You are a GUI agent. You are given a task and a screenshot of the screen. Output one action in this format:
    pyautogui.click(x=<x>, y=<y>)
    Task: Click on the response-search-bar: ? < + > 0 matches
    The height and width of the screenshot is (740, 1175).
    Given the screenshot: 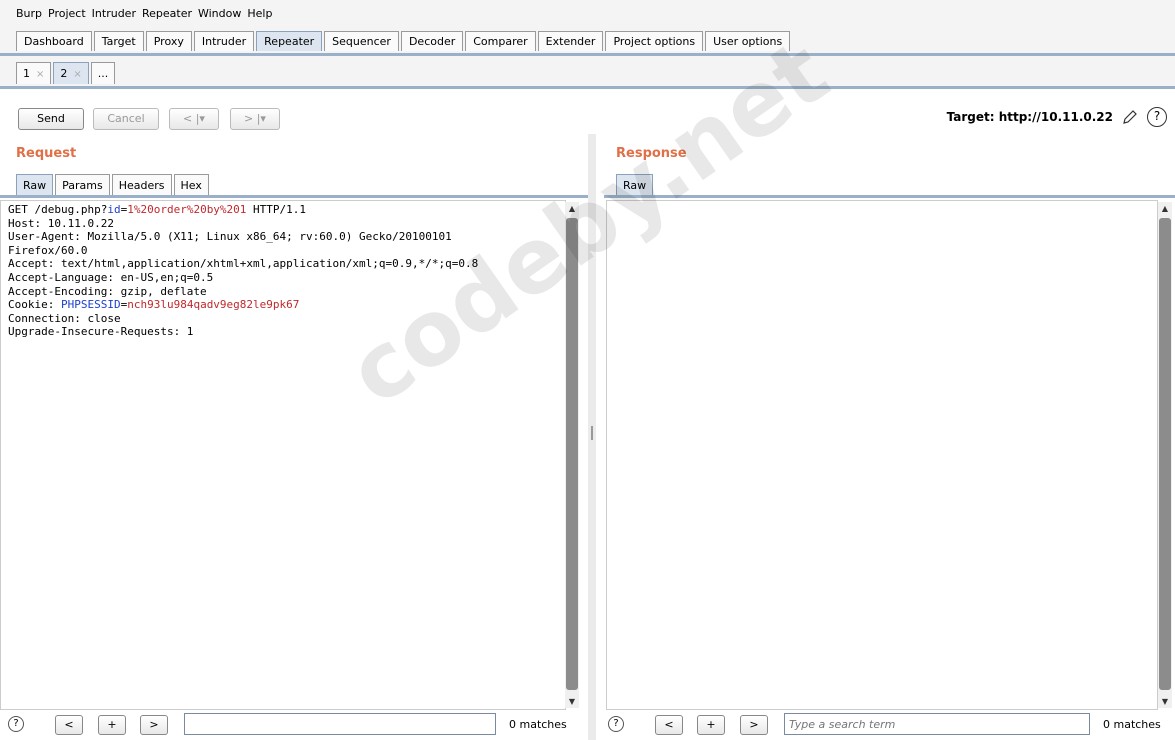 What is the action you would take?
    pyautogui.click(x=885, y=725)
    